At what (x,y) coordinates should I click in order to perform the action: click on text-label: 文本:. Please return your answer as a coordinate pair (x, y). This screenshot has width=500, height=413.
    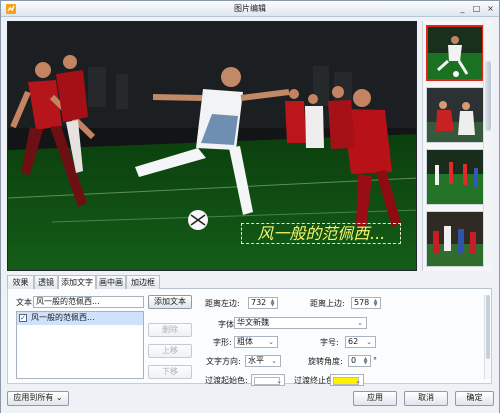
    Looking at the image, I should click on (25, 302).